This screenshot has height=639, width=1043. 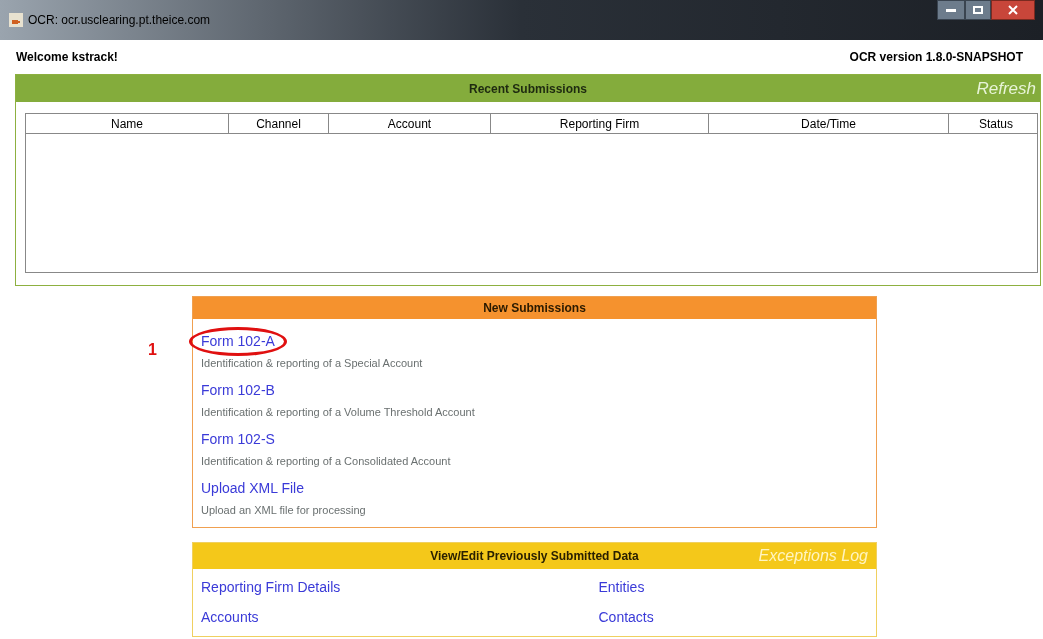 What do you see at coordinates (600, 123) in the screenshot?
I see `column-header: Reporting Firm` at bounding box center [600, 123].